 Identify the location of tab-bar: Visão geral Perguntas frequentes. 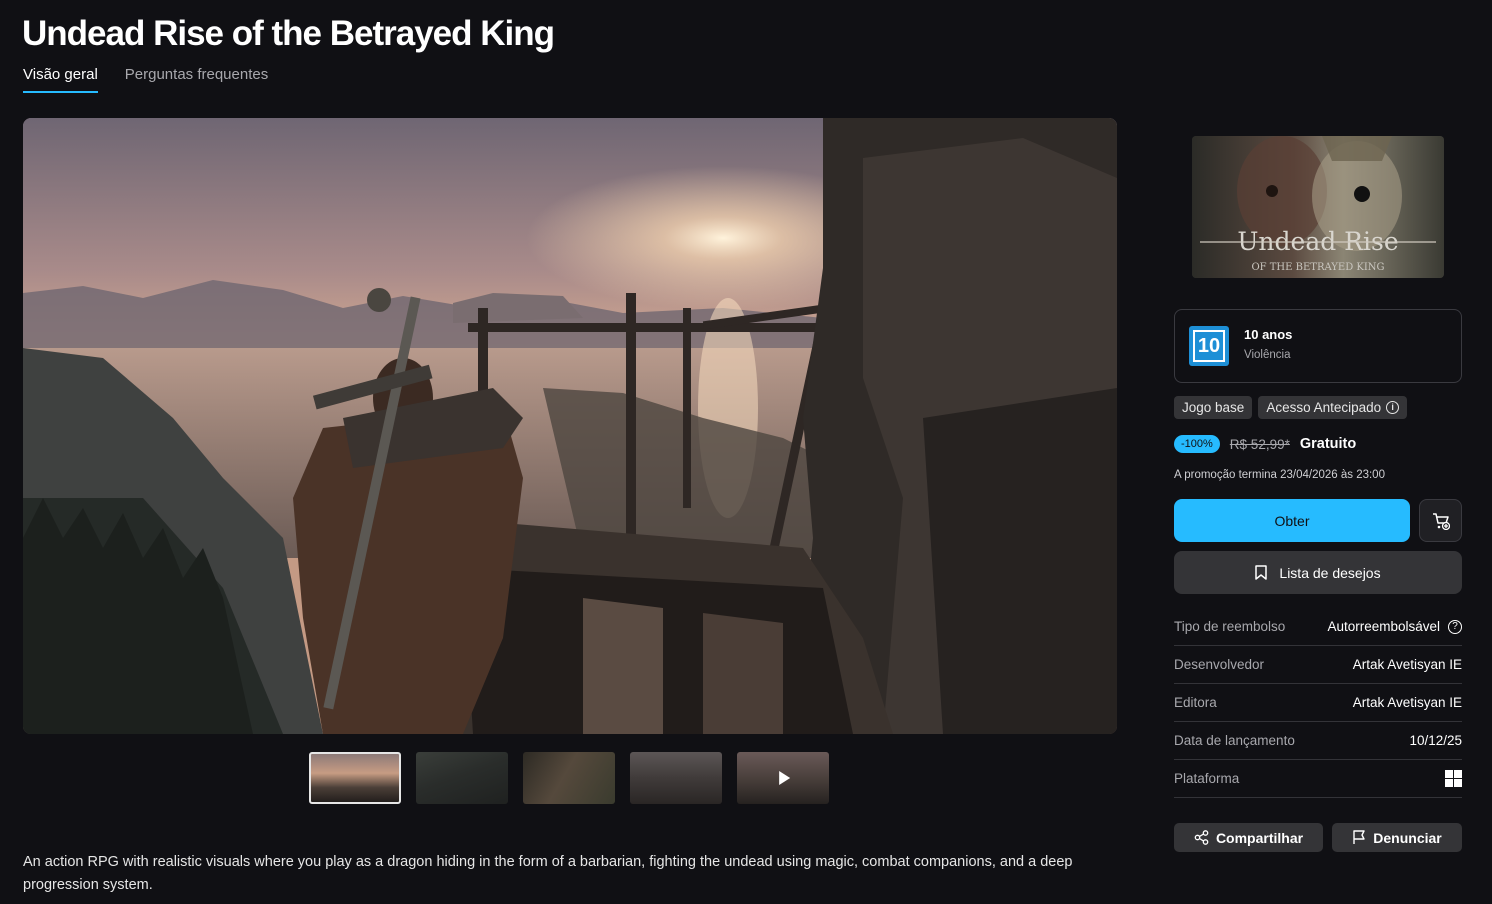
(145, 79).